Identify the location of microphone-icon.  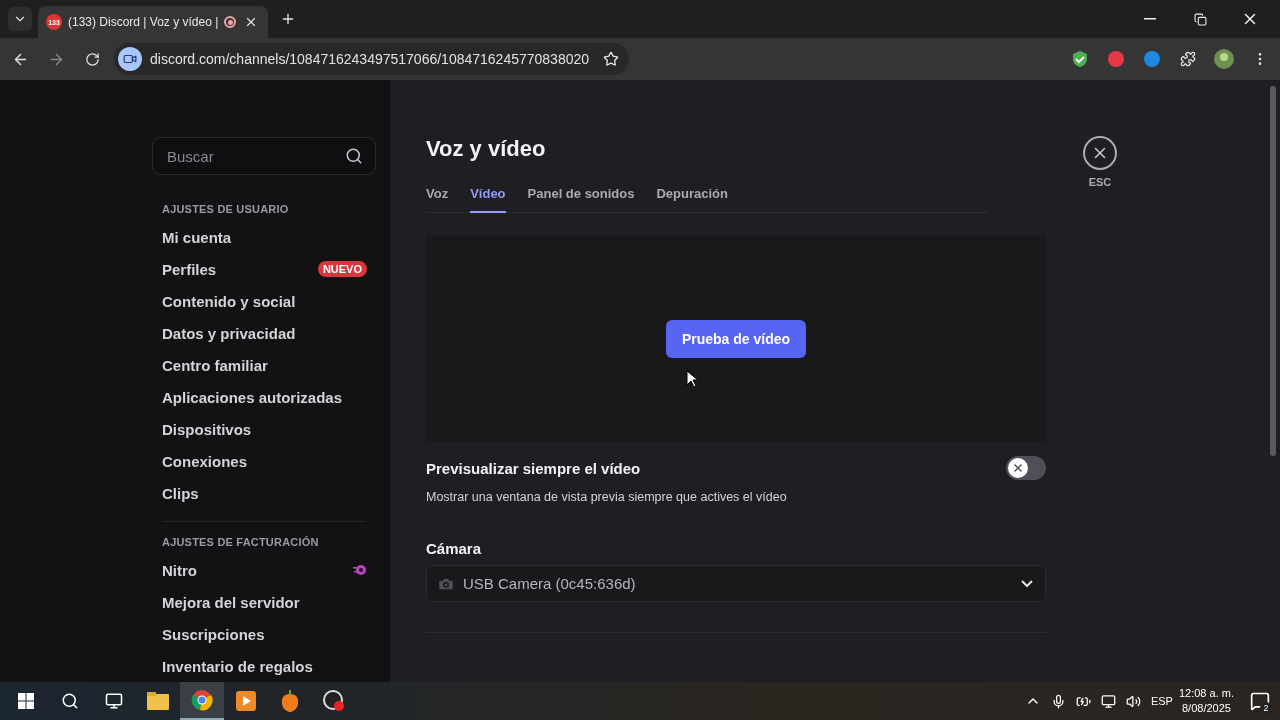
(1058, 701).